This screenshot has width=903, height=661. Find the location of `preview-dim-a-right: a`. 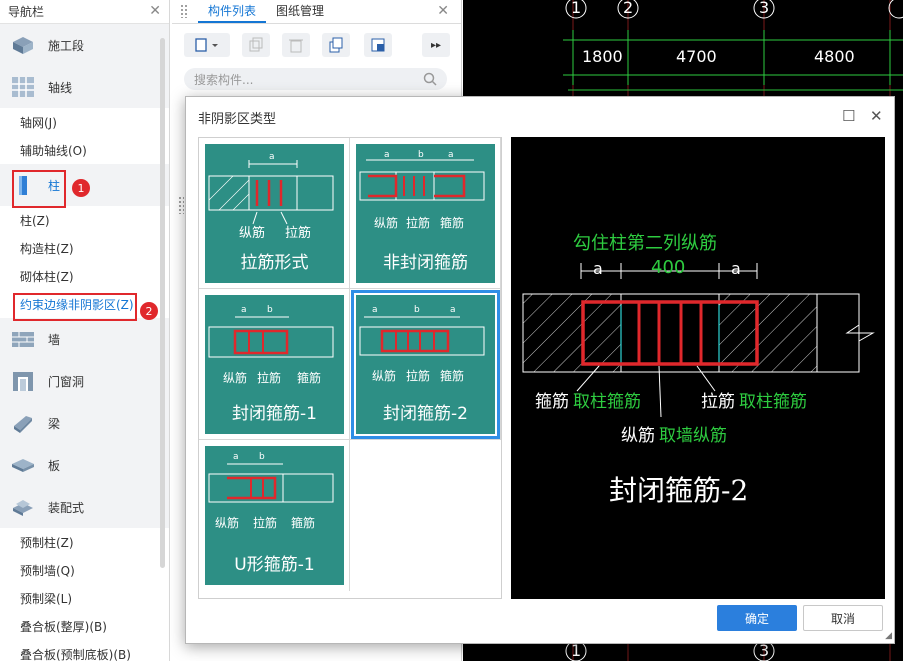

preview-dim-a-right: a is located at coordinates (736, 268).